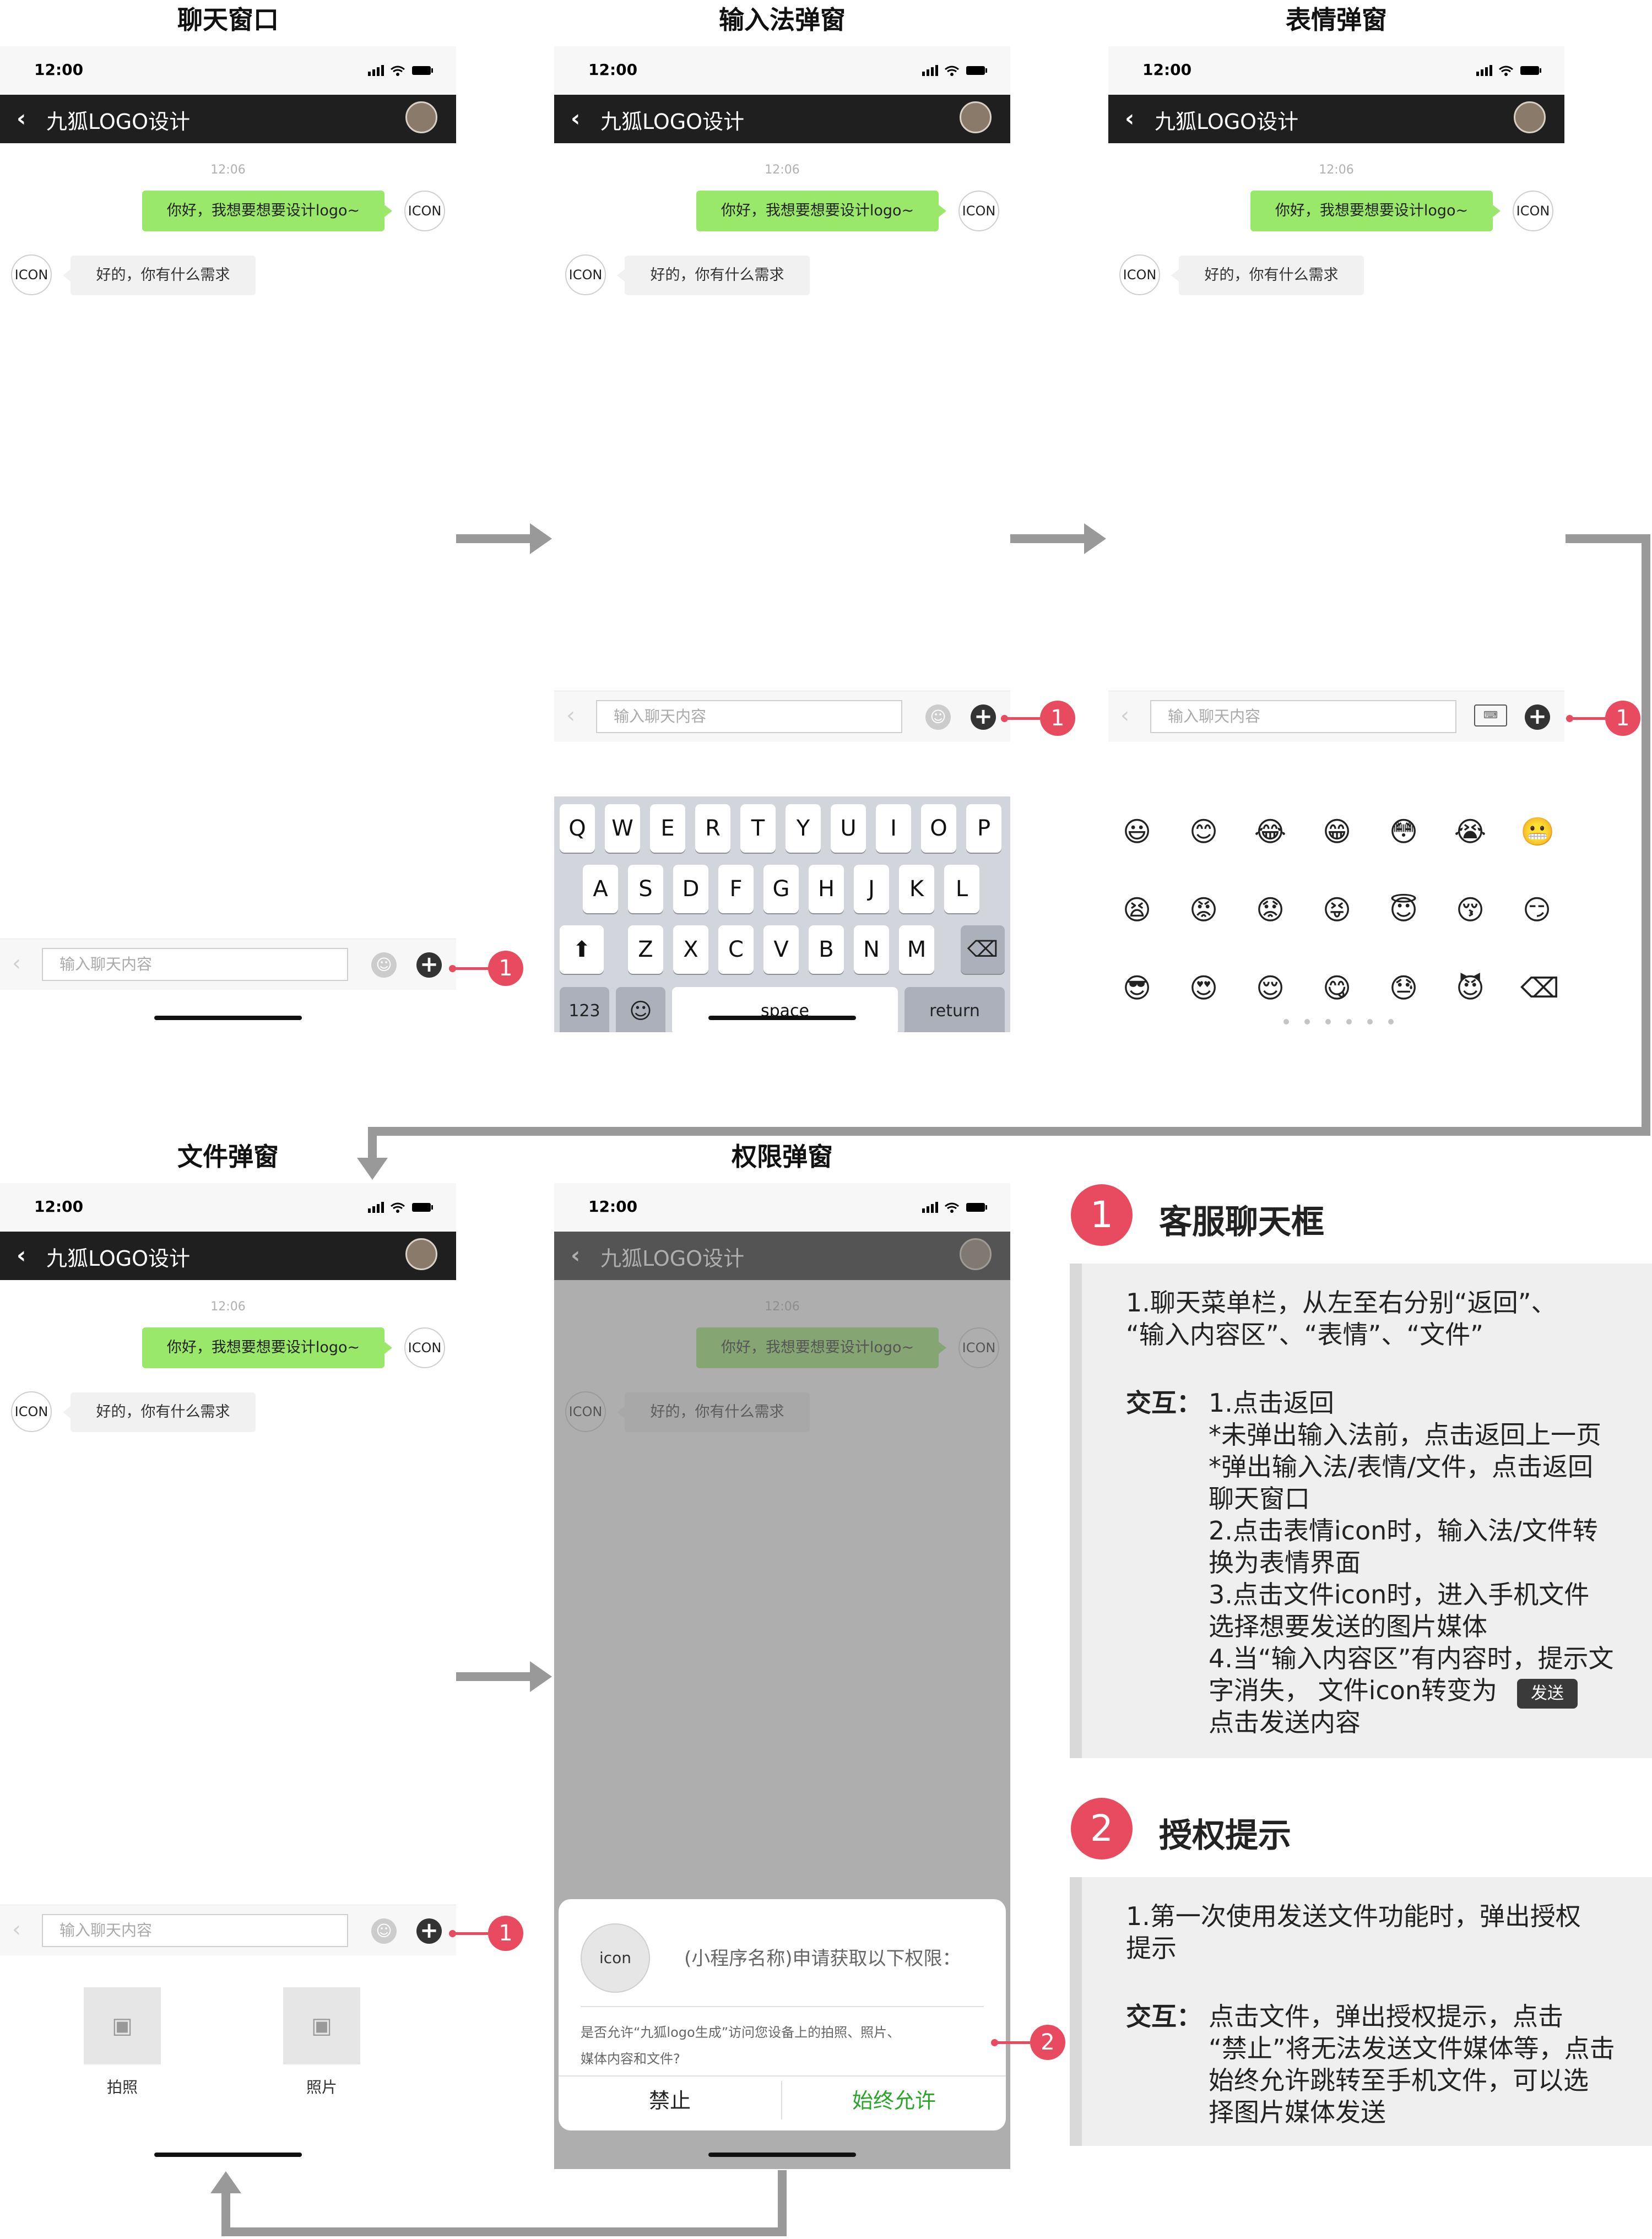 The height and width of the screenshot is (2239, 1652). I want to click on key-n: N, so click(871, 949).